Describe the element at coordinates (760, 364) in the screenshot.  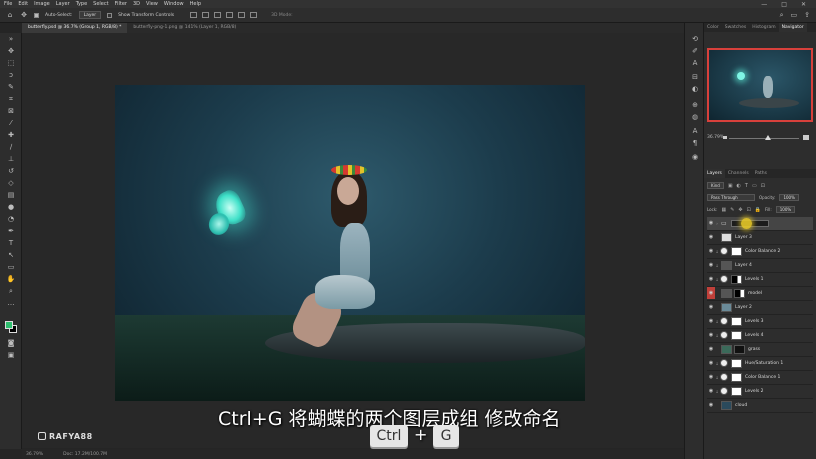
I see `layer-row: ◉ ↓ Hue/Saturation 1` at that location.